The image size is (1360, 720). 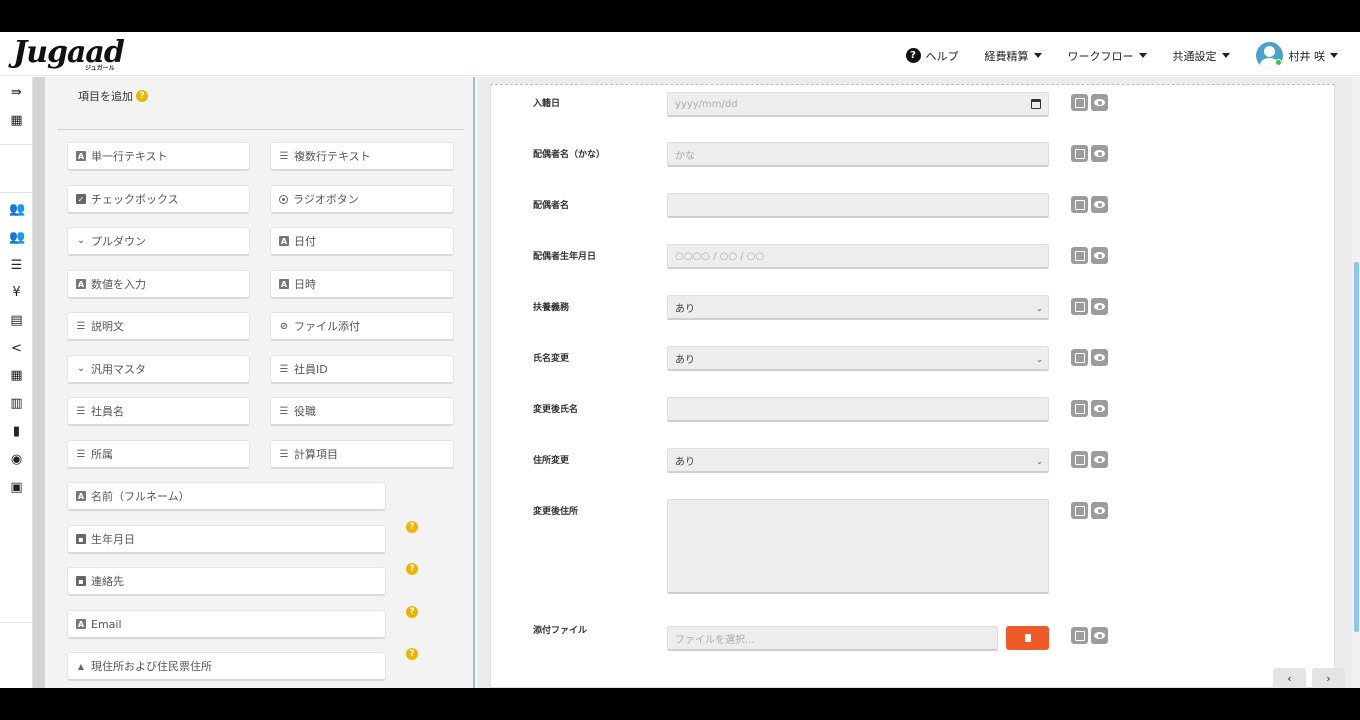 What do you see at coordinates (362, 326) in the screenshot?
I see `tile-file-attach: ⊘ ファイル添付` at bounding box center [362, 326].